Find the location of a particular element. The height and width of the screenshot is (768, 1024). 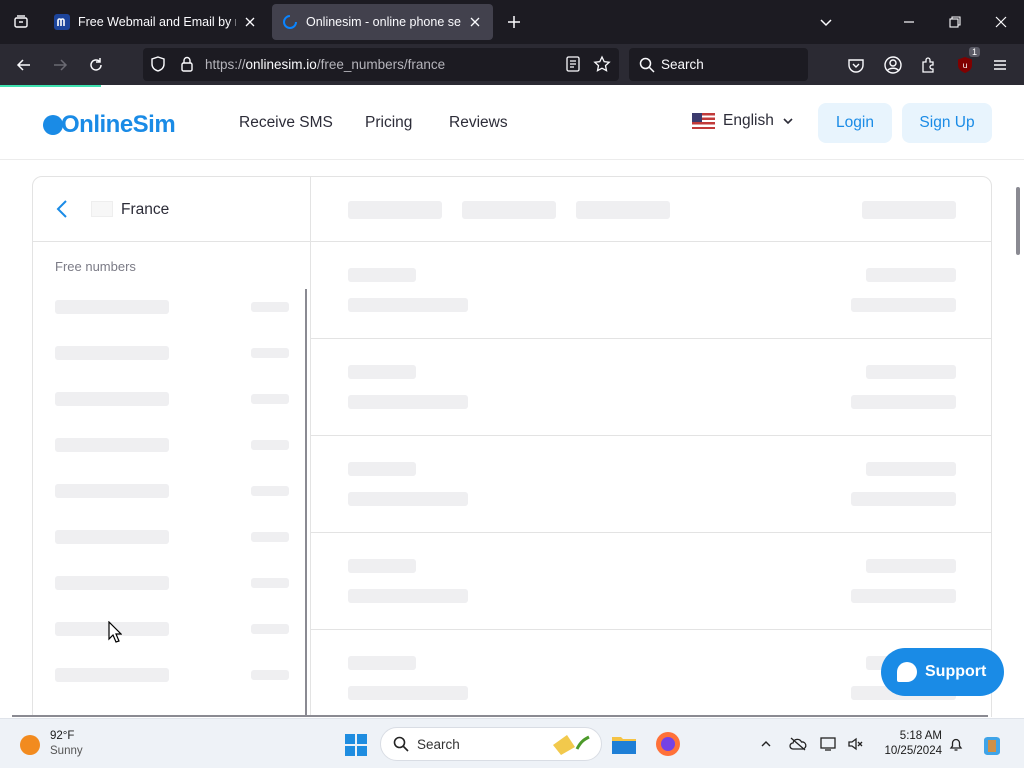

tab-mail-com: Free Webmail and Email by mail.com is located at coordinates (156, 22).